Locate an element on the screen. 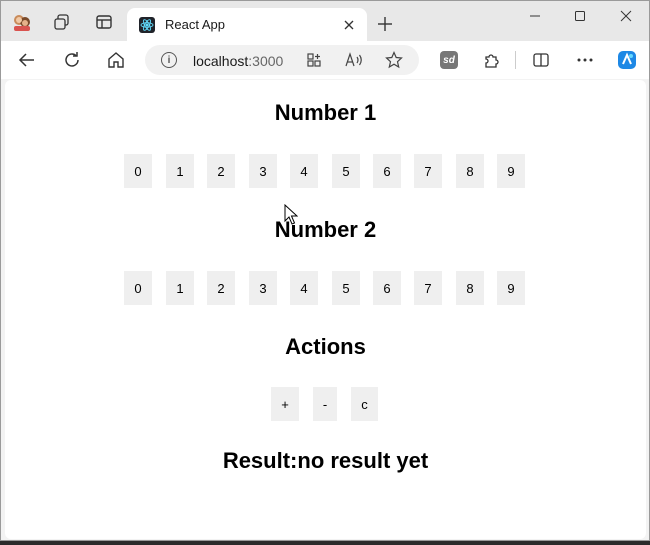 This screenshot has width=650, height=545. tab-strip: React App is located at coordinates (325, 21).